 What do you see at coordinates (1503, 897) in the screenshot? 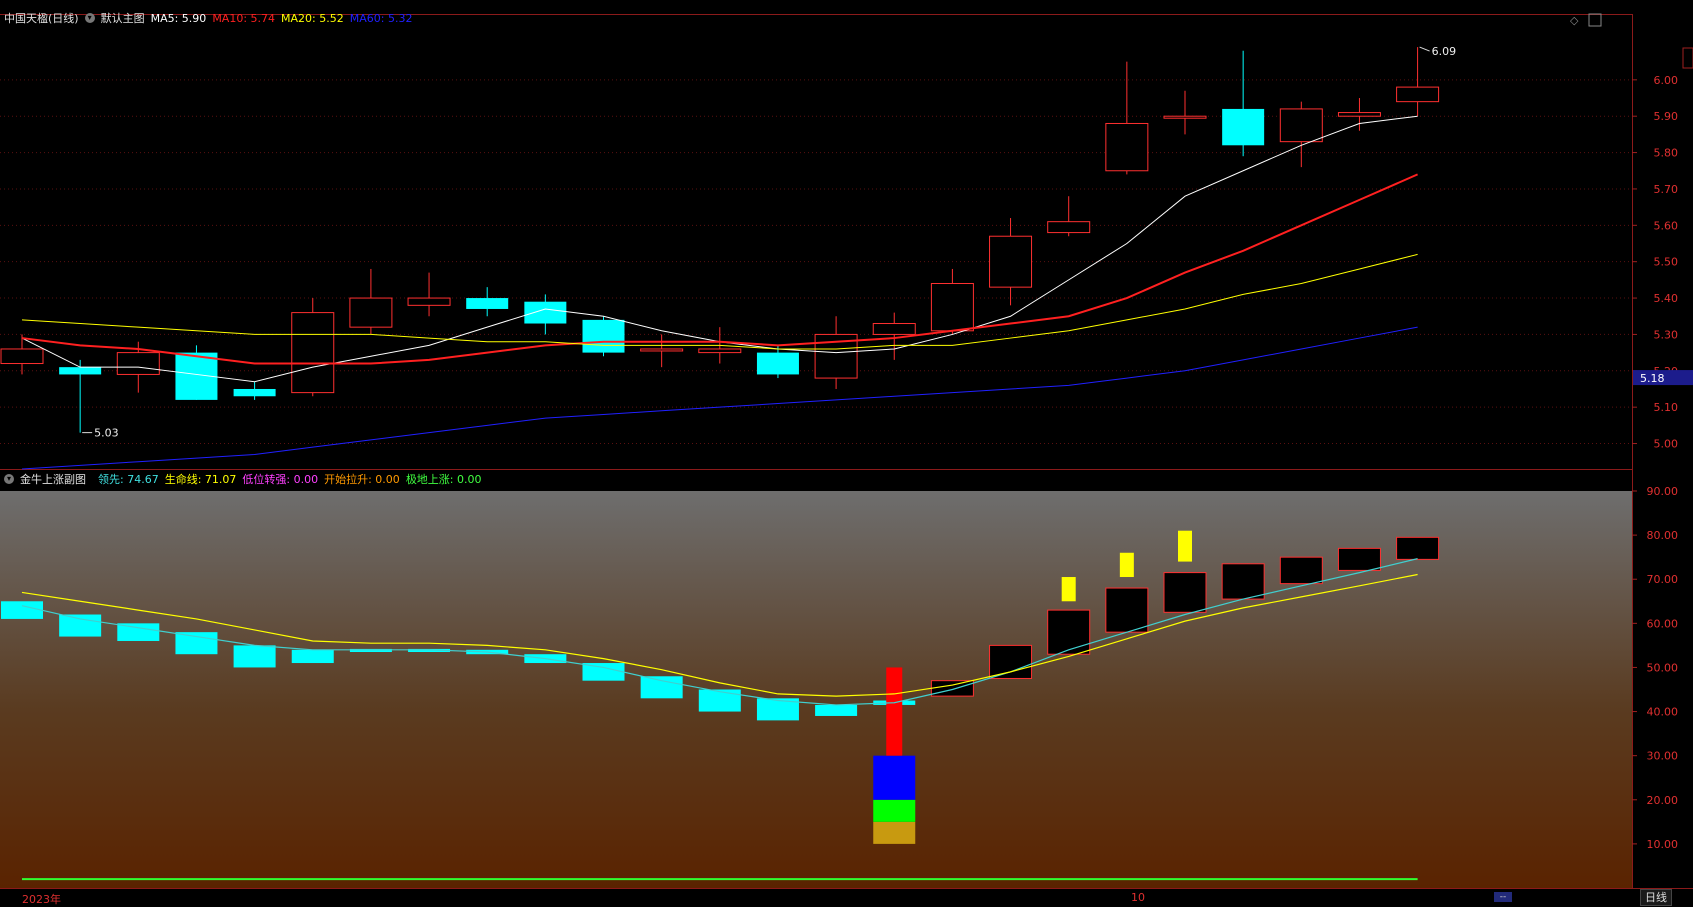
I see `scroll-indicator: --` at bounding box center [1503, 897].